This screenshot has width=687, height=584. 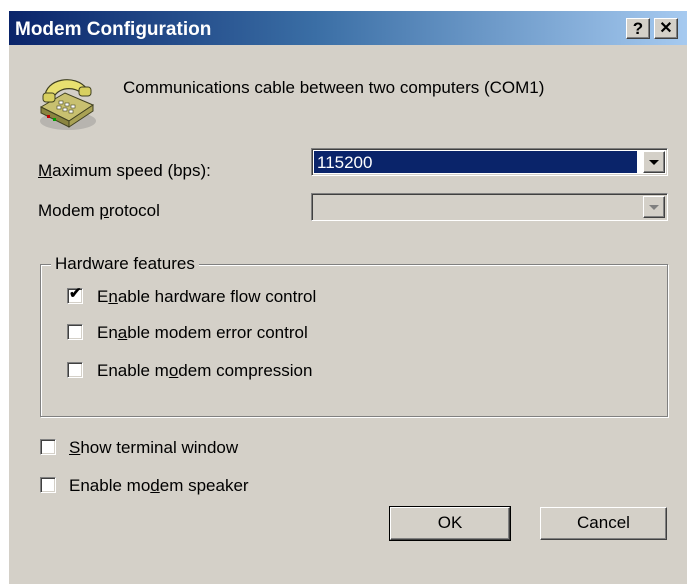 What do you see at coordinates (75, 370) in the screenshot?
I see `modem-compression-checkbox` at bounding box center [75, 370].